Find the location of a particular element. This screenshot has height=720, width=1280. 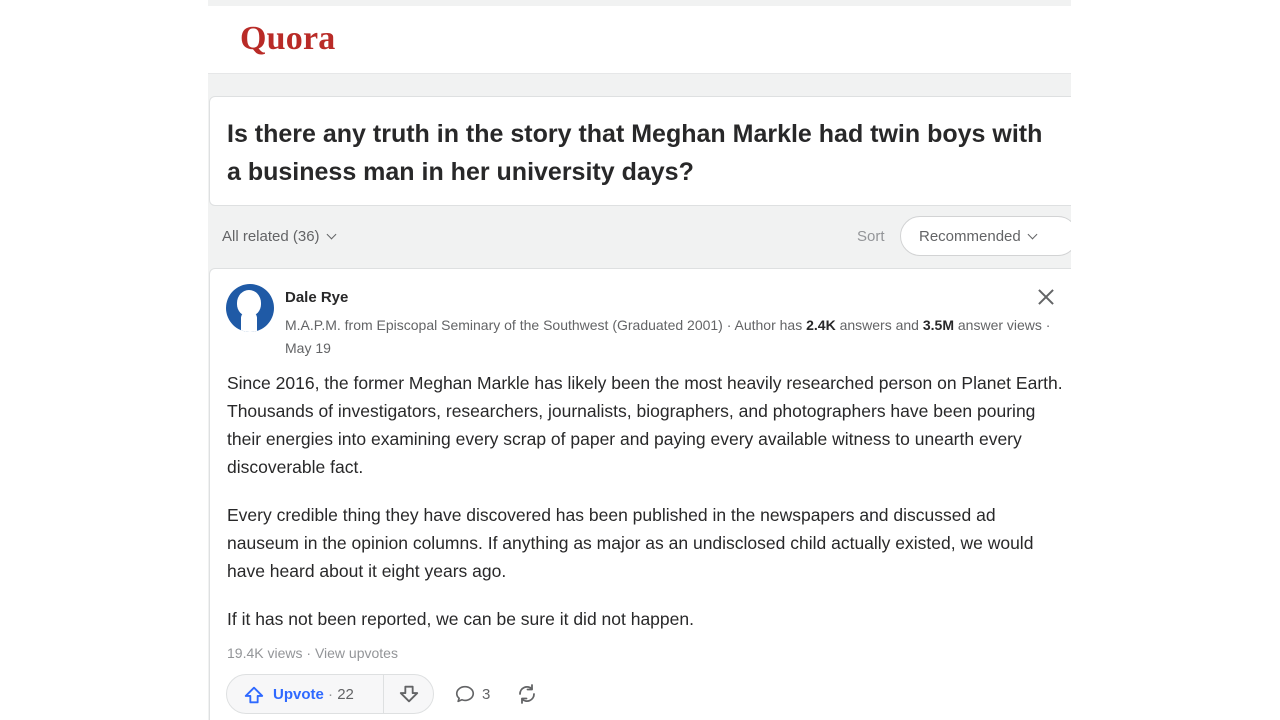

upvote-arrow-icon is located at coordinates (254, 695).